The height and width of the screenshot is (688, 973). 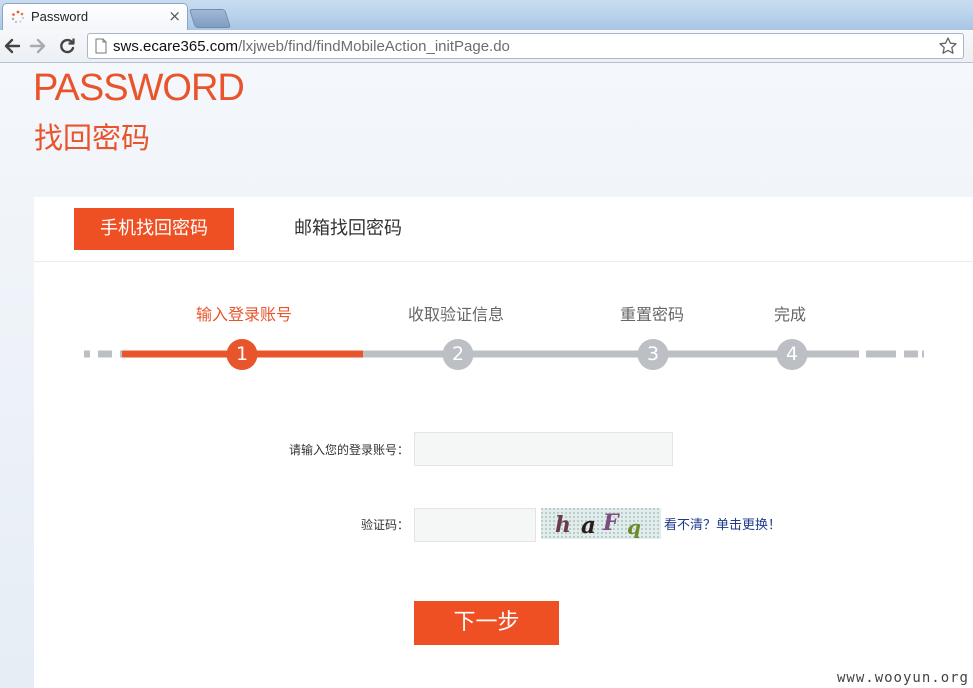 I want to click on account-input, so click(x=543, y=449).